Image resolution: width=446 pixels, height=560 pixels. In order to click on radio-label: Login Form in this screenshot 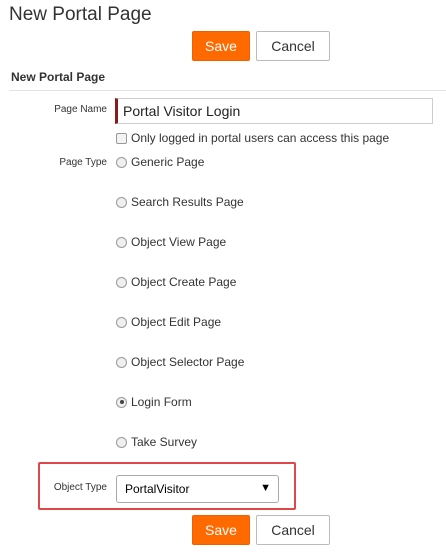, I will do `click(161, 402)`.